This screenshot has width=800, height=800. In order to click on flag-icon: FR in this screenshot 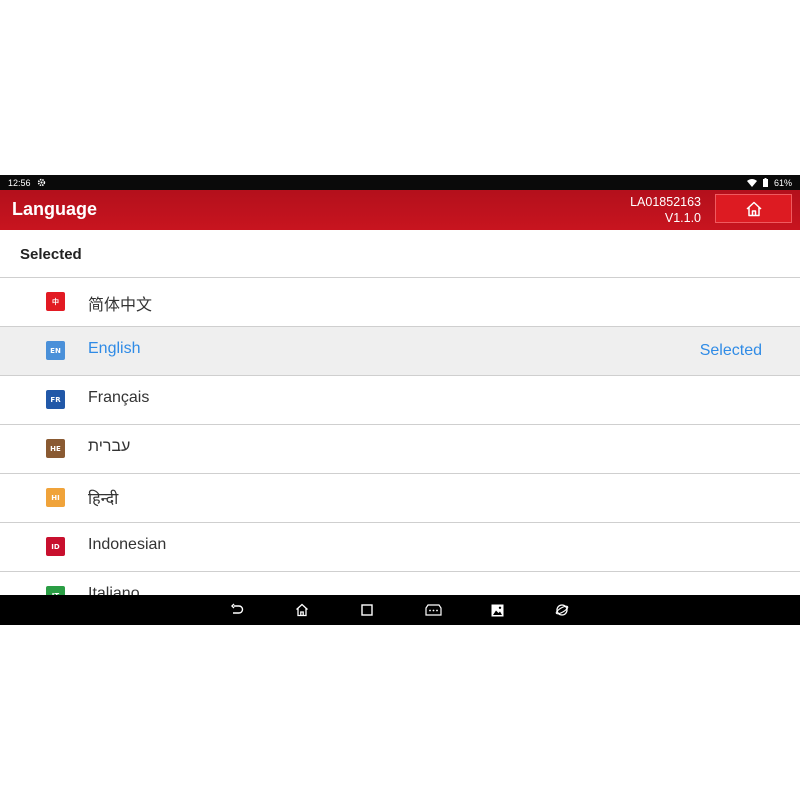, I will do `click(55, 399)`.